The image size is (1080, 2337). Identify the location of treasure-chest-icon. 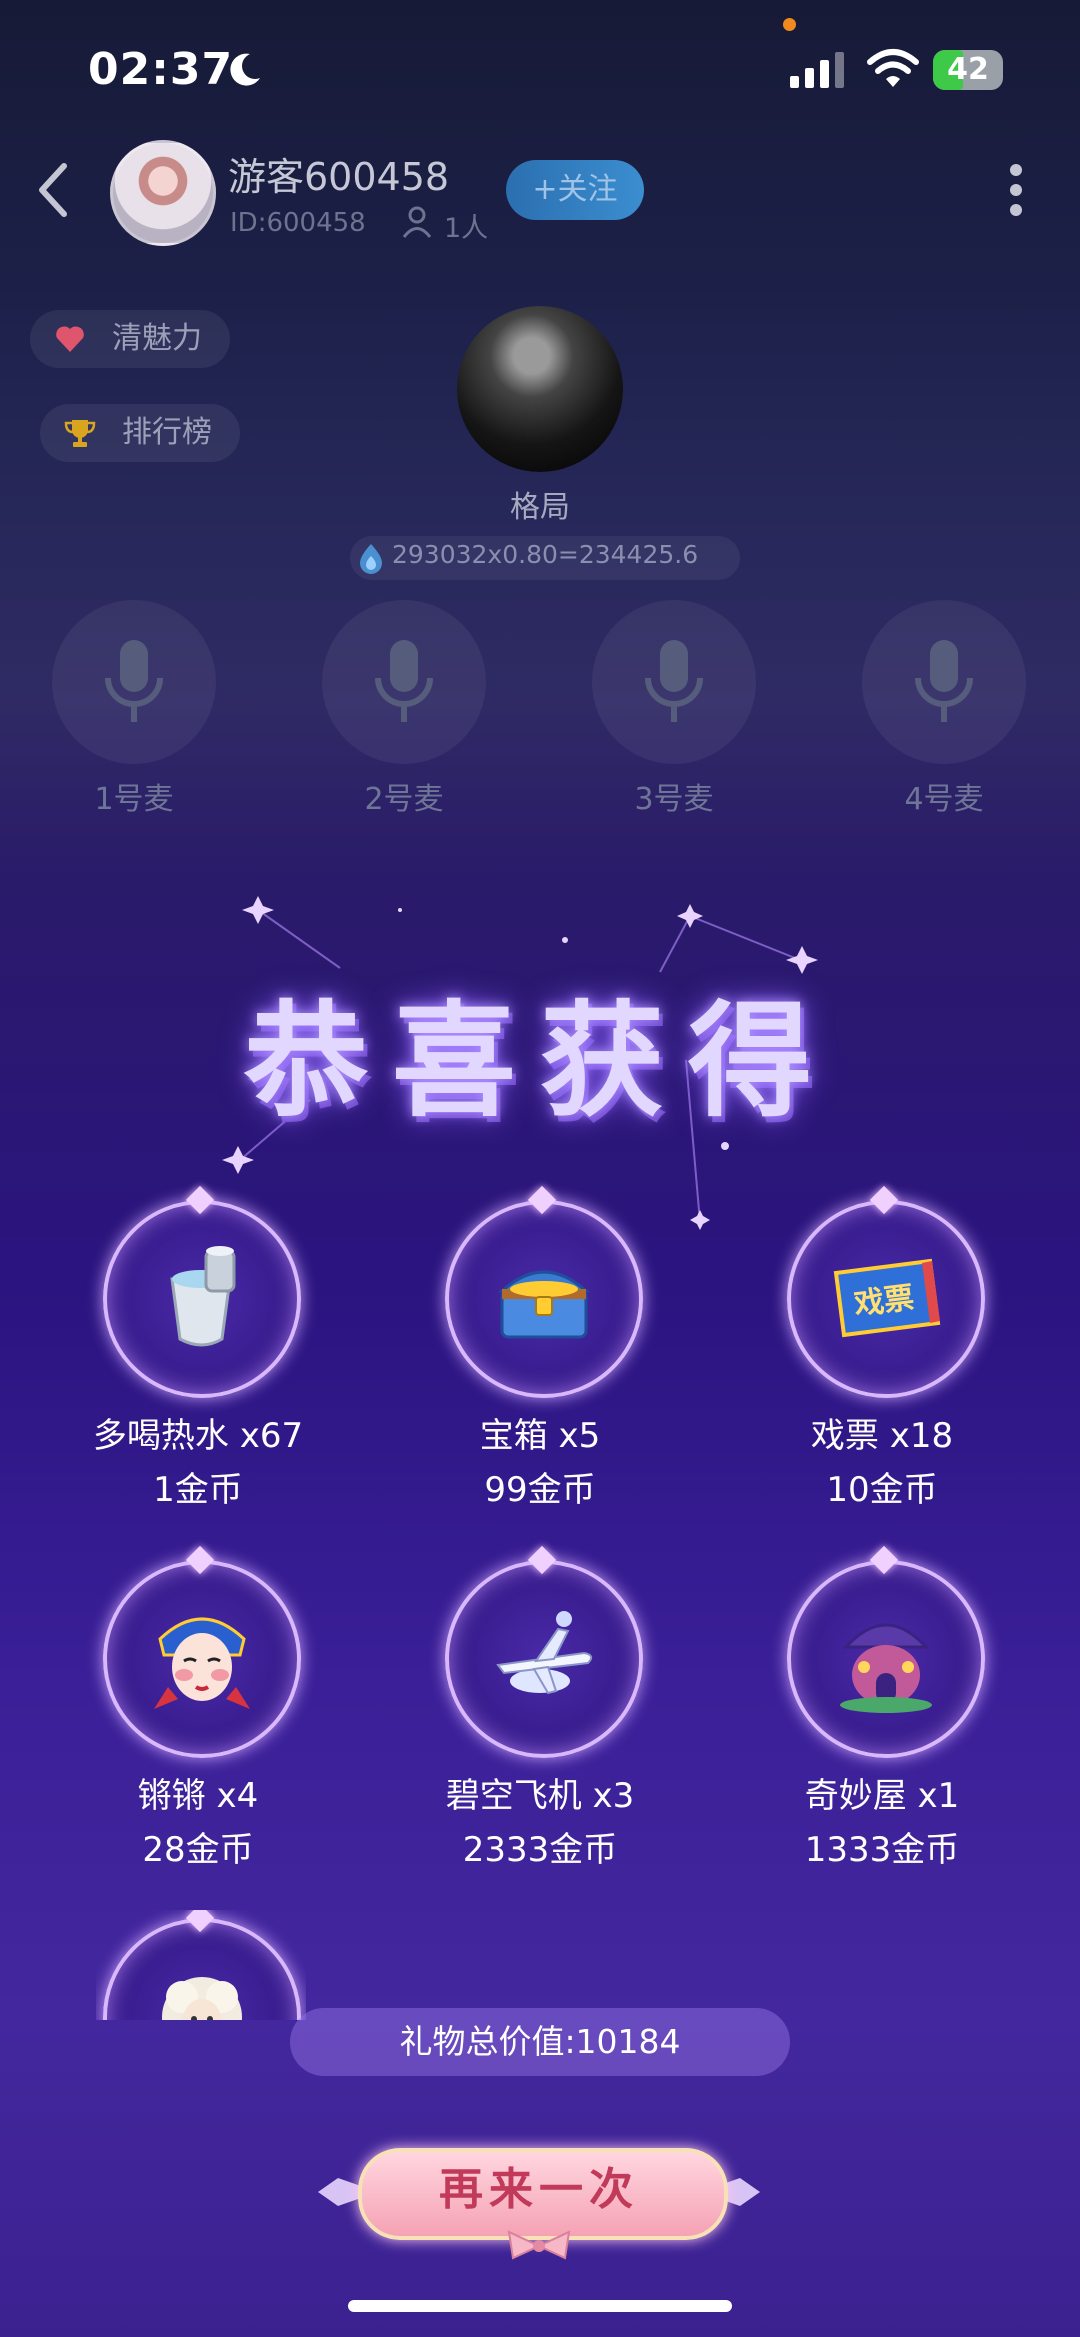
(544, 1304).